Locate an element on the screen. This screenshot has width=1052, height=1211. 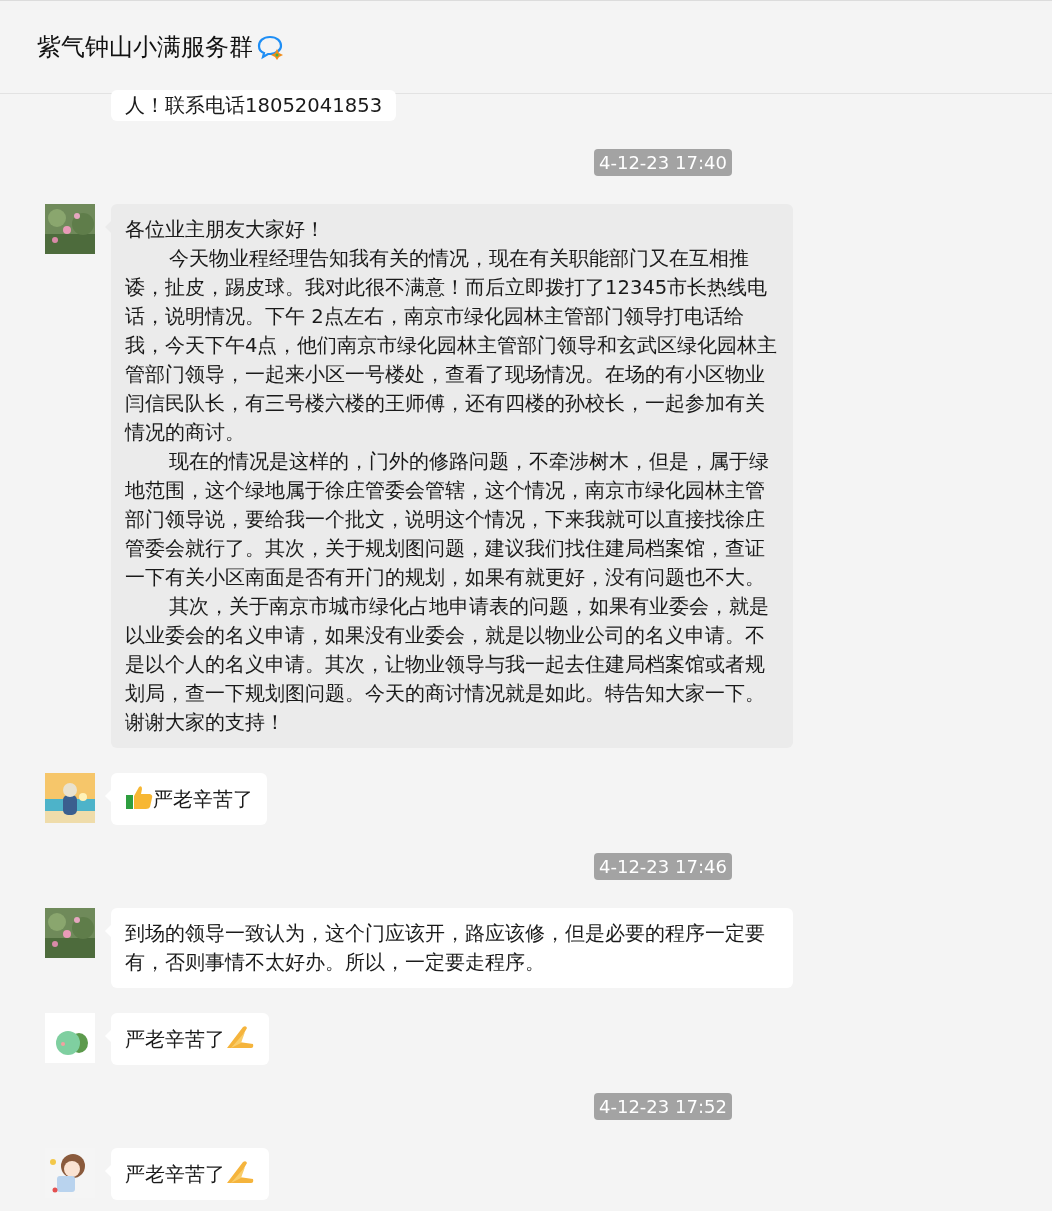
chat-title: 紫气钟山小满服务群 is located at coordinates (145, 47).